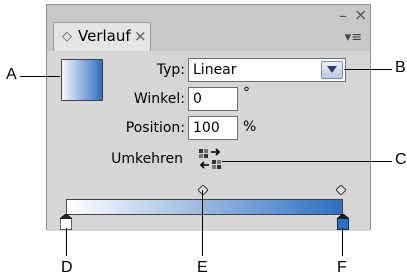 The height and width of the screenshot is (278, 407). I want to click on angle-label: Winkel:, so click(159, 99).